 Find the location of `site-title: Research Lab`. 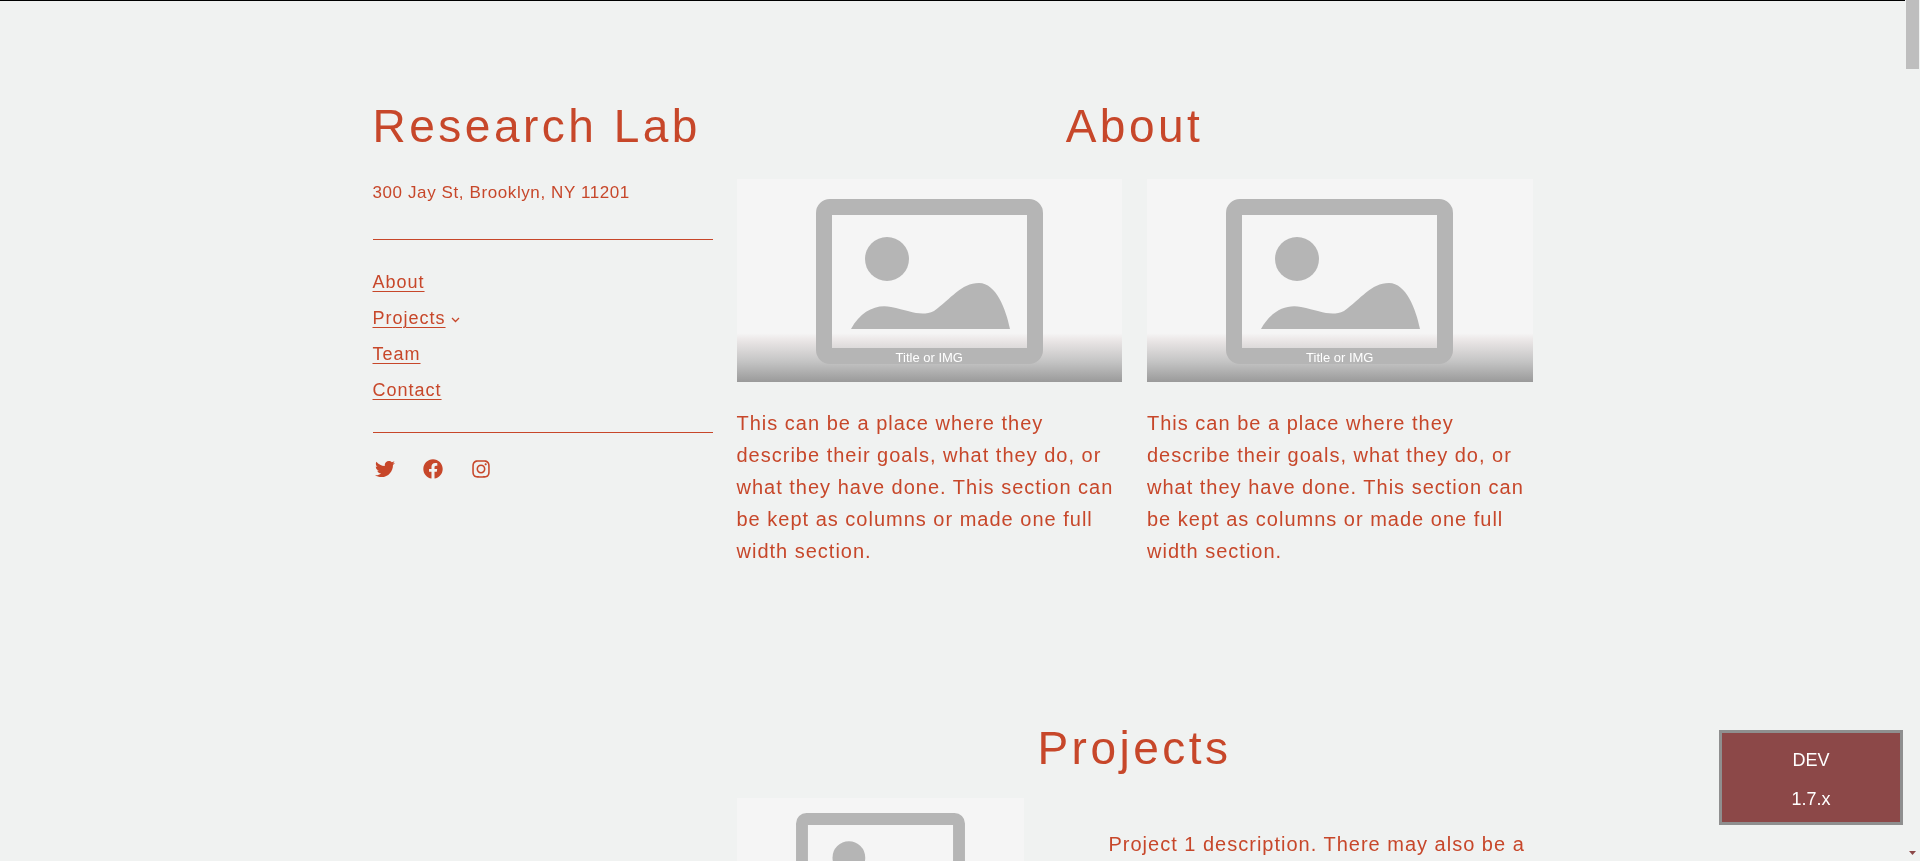

site-title: Research Lab is located at coordinates (536, 126).